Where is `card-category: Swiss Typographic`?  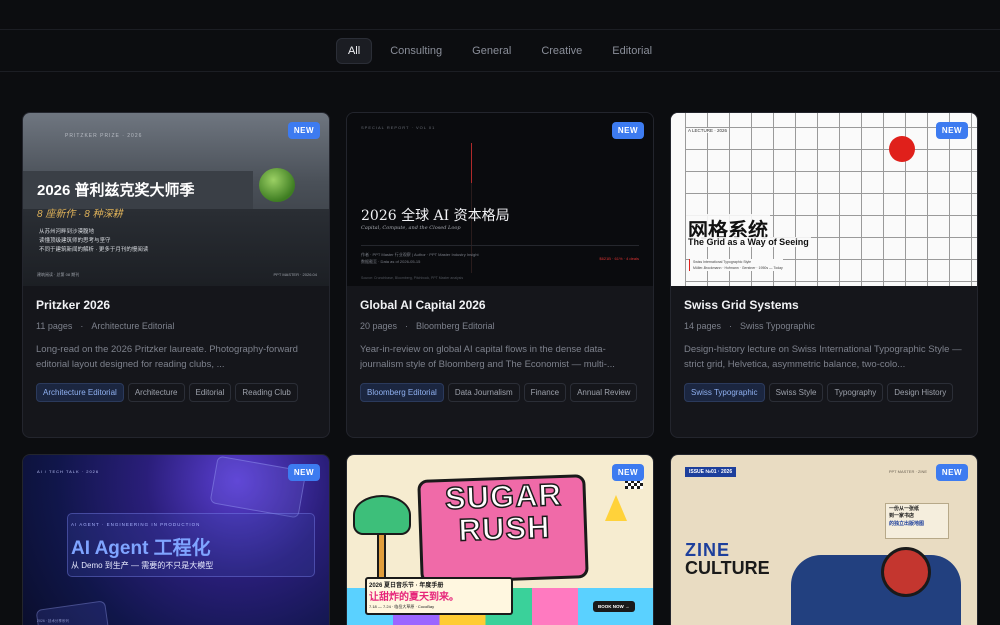
card-category: Swiss Typographic is located at coordinates (777, 326).